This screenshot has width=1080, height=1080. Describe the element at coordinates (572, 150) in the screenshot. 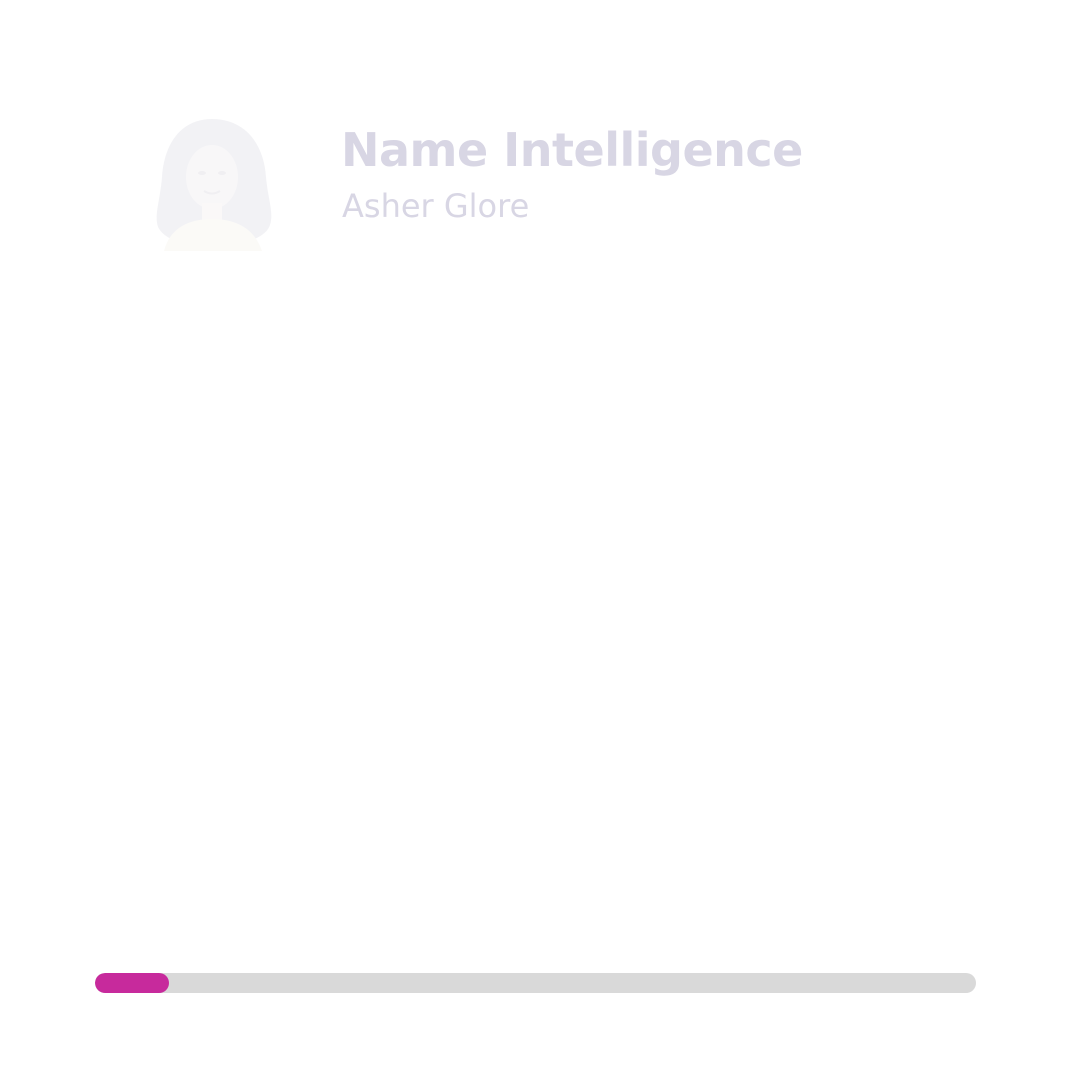

I see `page-title: Name Intelligence` at that location.